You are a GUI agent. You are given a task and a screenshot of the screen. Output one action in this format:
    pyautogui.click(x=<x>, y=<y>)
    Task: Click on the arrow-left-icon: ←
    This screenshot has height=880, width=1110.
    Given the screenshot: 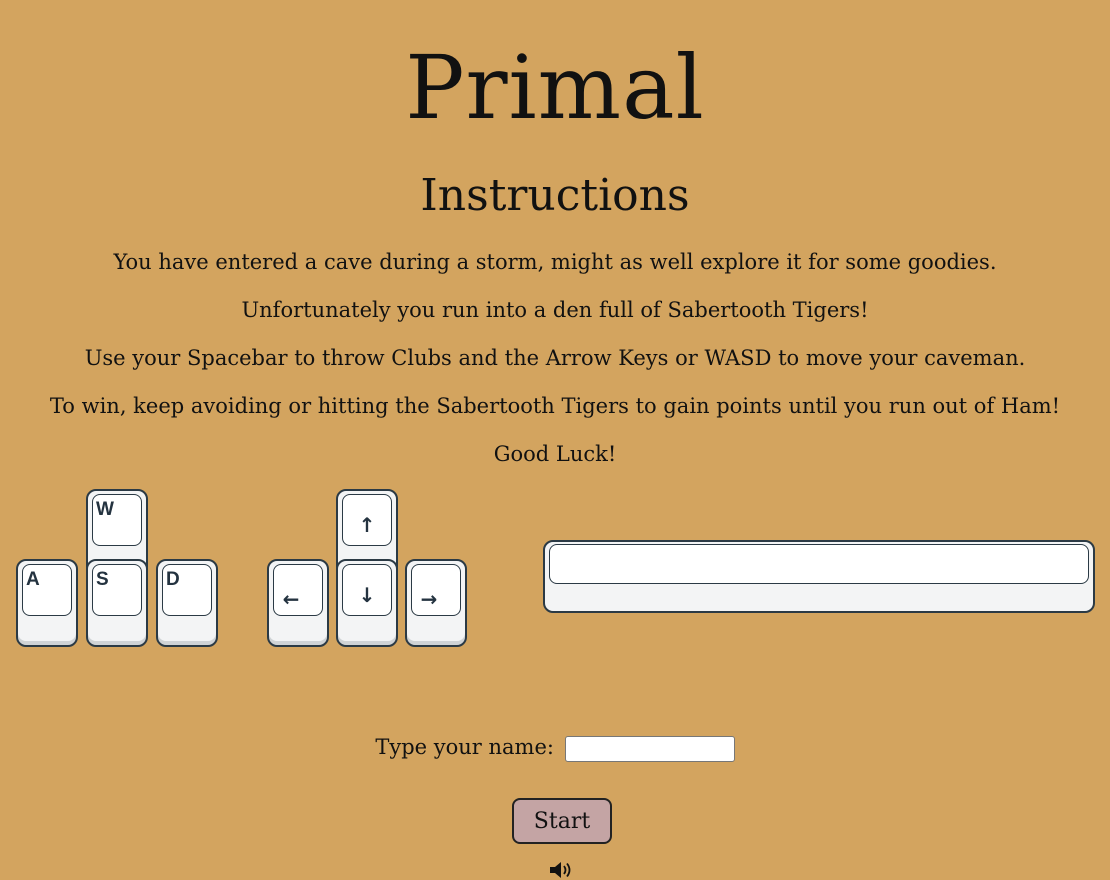 What is the action you would take?
    pyautogui.click(x=291, y=599)
    